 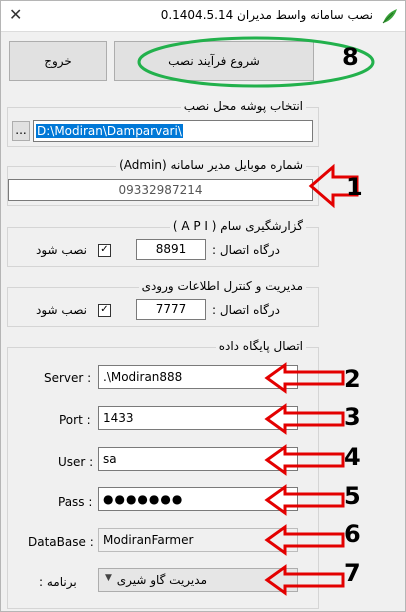 I want to click on install-path-input: D:\Modiran\Damparvari\, so click(x=173, y=131).